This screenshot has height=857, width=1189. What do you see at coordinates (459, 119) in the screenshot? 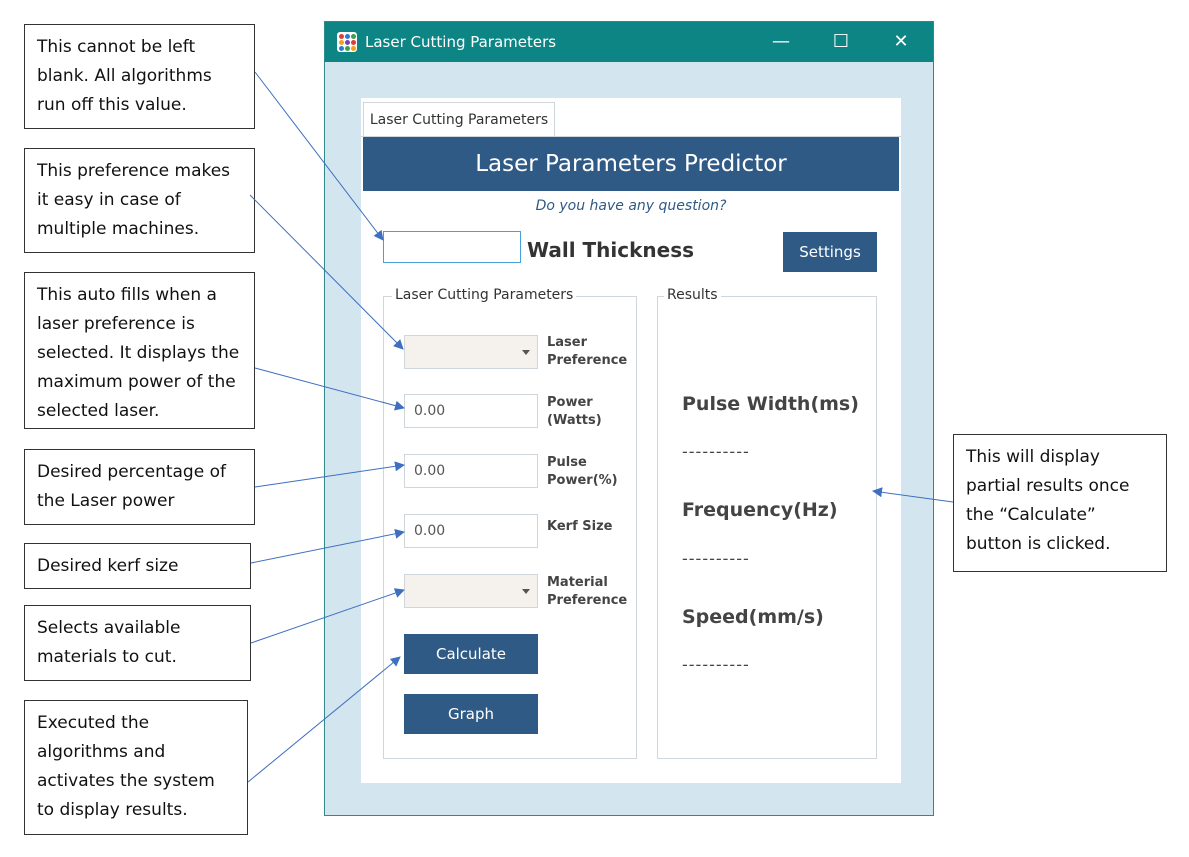
I see `tab-laser-cutting-parameters: Laser Cutting Parameters` at bounding box center [459, 119].